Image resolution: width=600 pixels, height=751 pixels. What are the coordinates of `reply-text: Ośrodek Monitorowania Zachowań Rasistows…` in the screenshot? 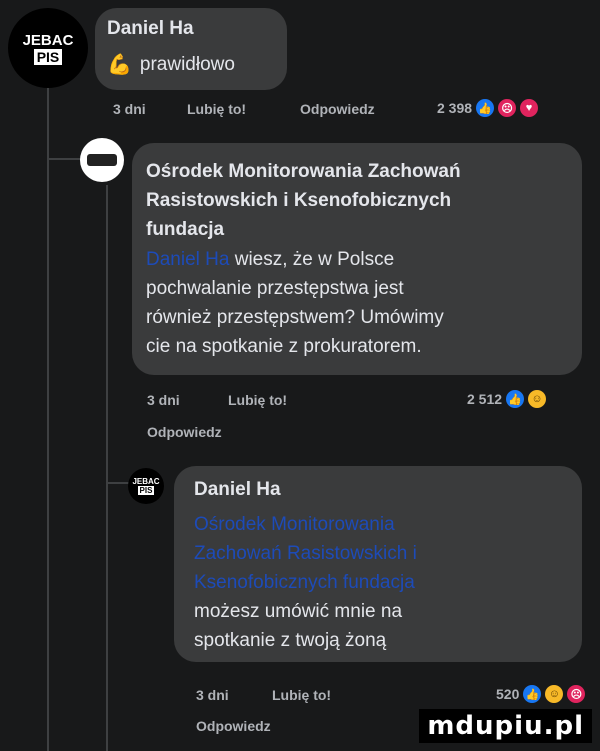 It's located at (305, 582).